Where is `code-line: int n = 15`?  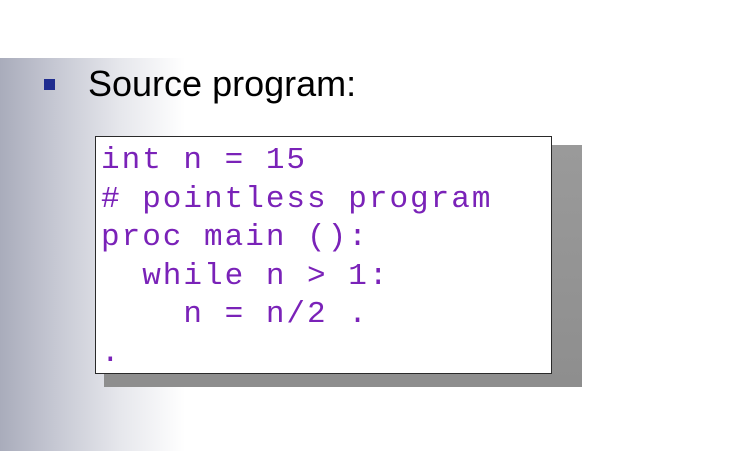
code-line: int n = 15 is located at coordinates (204, 160).